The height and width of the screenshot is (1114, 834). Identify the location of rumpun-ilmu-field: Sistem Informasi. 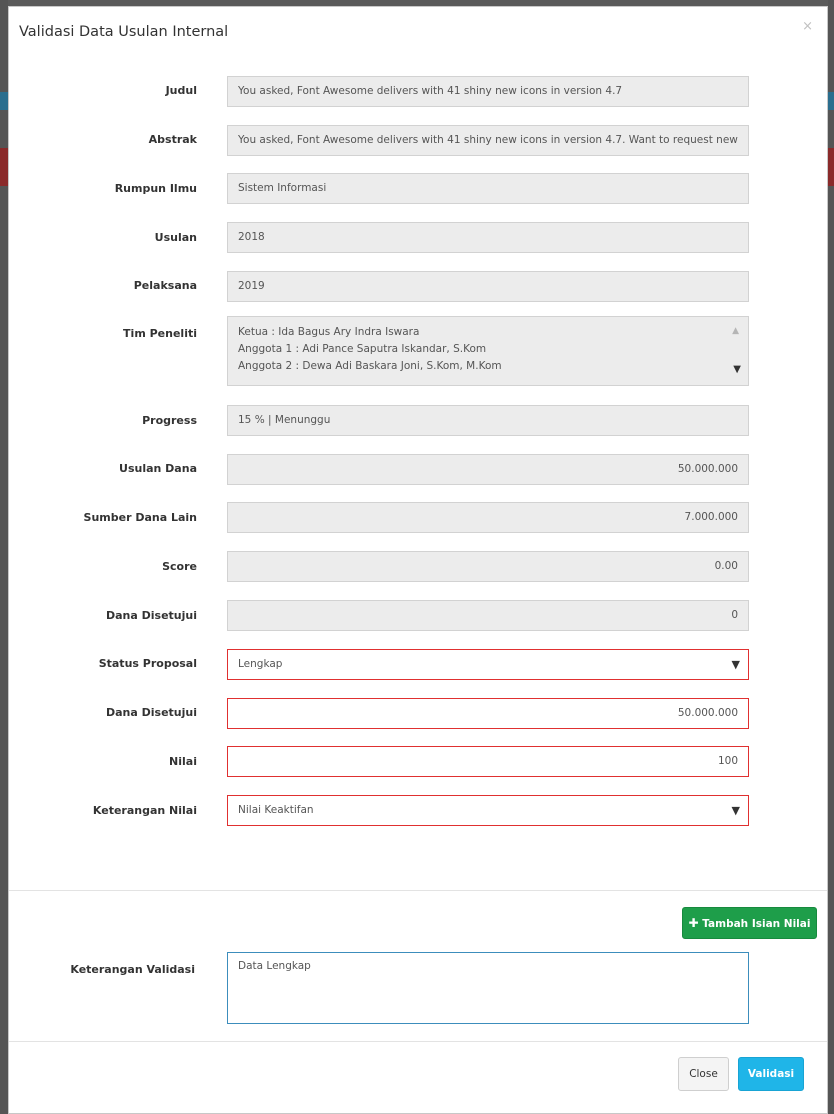
(488, 188).